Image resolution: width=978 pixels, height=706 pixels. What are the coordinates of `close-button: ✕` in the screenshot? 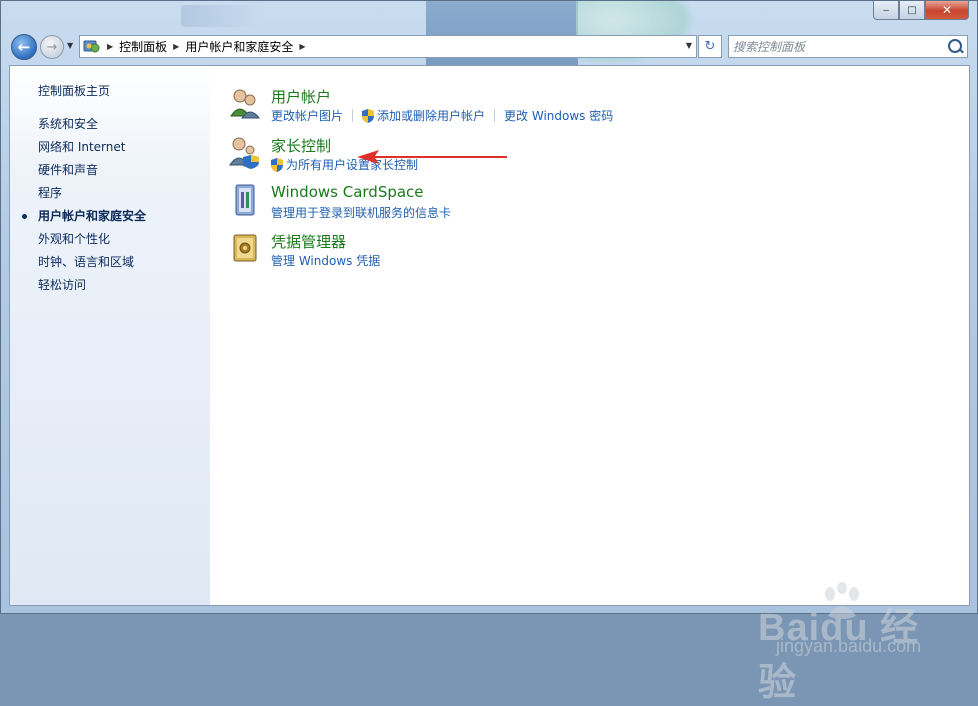 It's located at (947, 10).